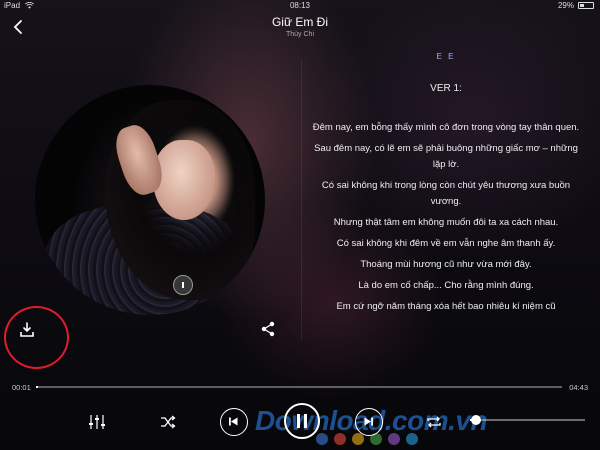 The image size is (600, 450). I want to click on status-bar: iPad 08:13 29%, so click(300, 6).